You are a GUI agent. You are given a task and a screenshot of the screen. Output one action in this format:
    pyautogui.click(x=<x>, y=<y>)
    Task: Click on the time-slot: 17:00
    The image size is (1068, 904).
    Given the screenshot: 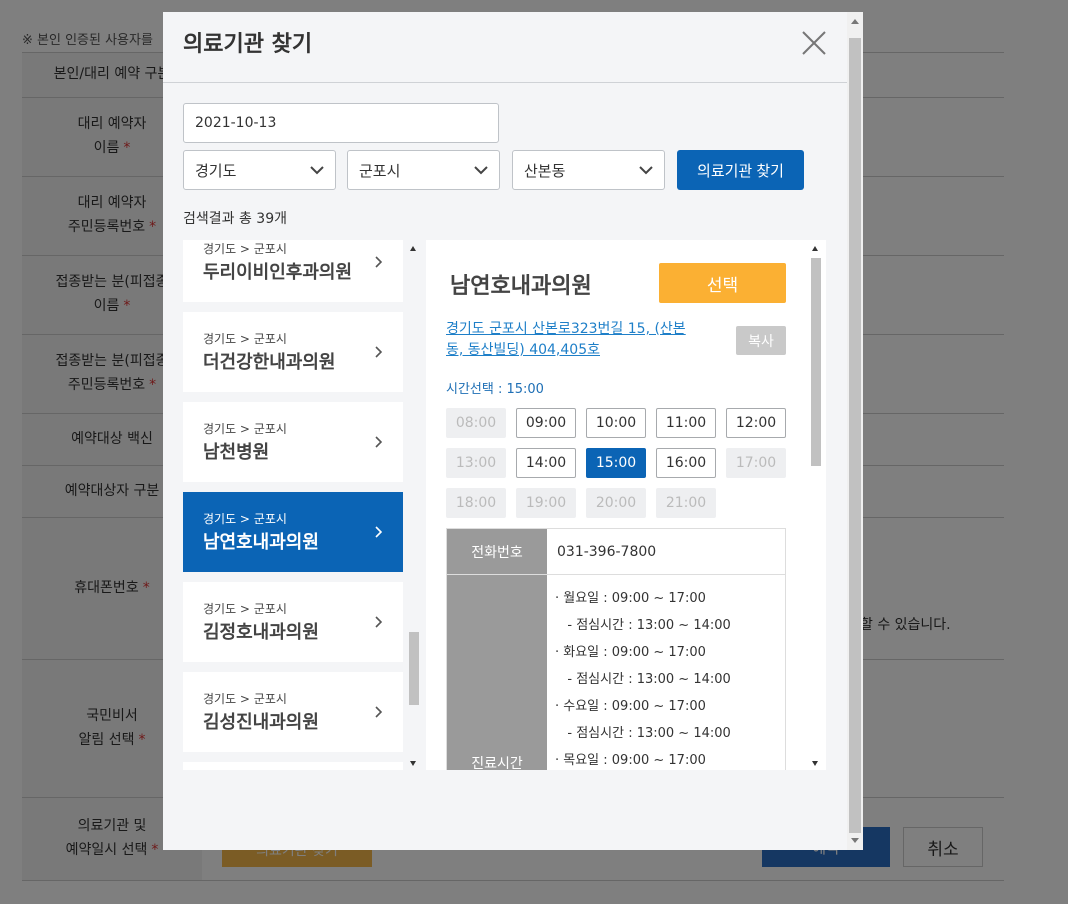 What is the action you would take?
    pyautogui.click(x=756, y=463)
    